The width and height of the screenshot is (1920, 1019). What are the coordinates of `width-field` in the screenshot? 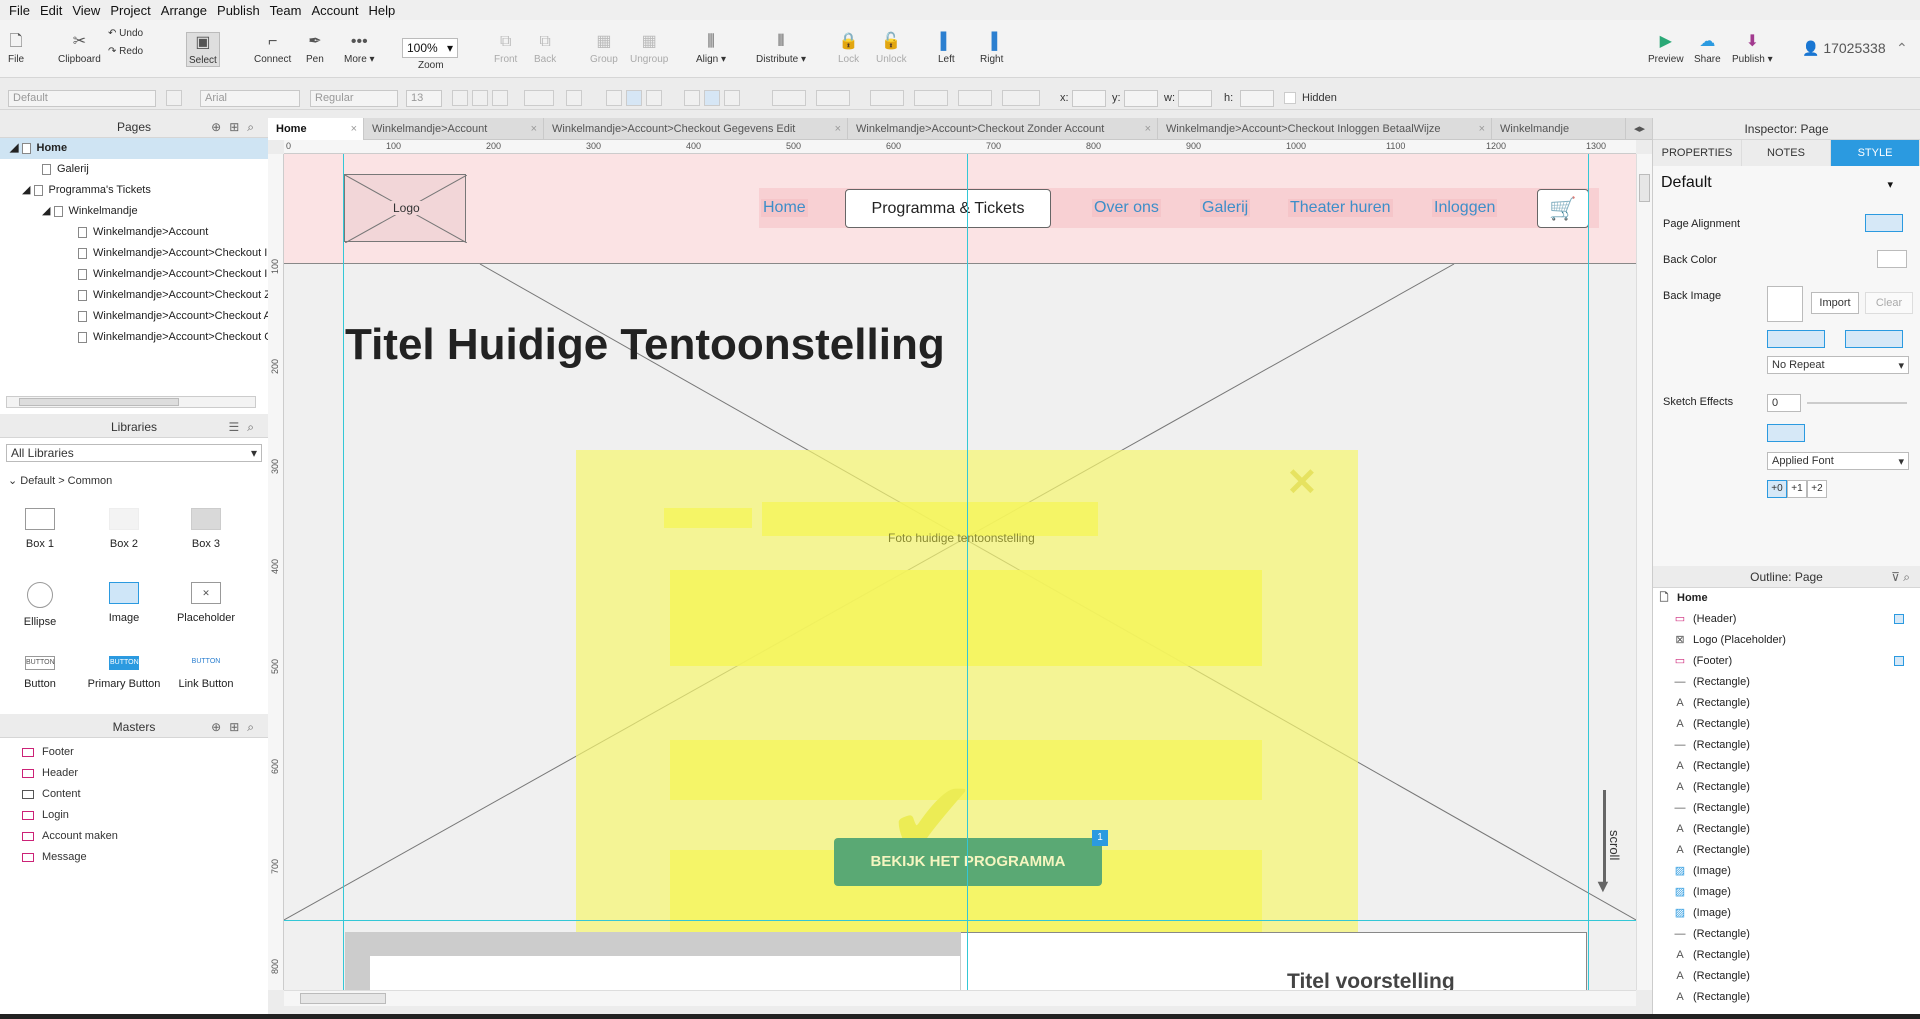 It's located at (1195, 98).